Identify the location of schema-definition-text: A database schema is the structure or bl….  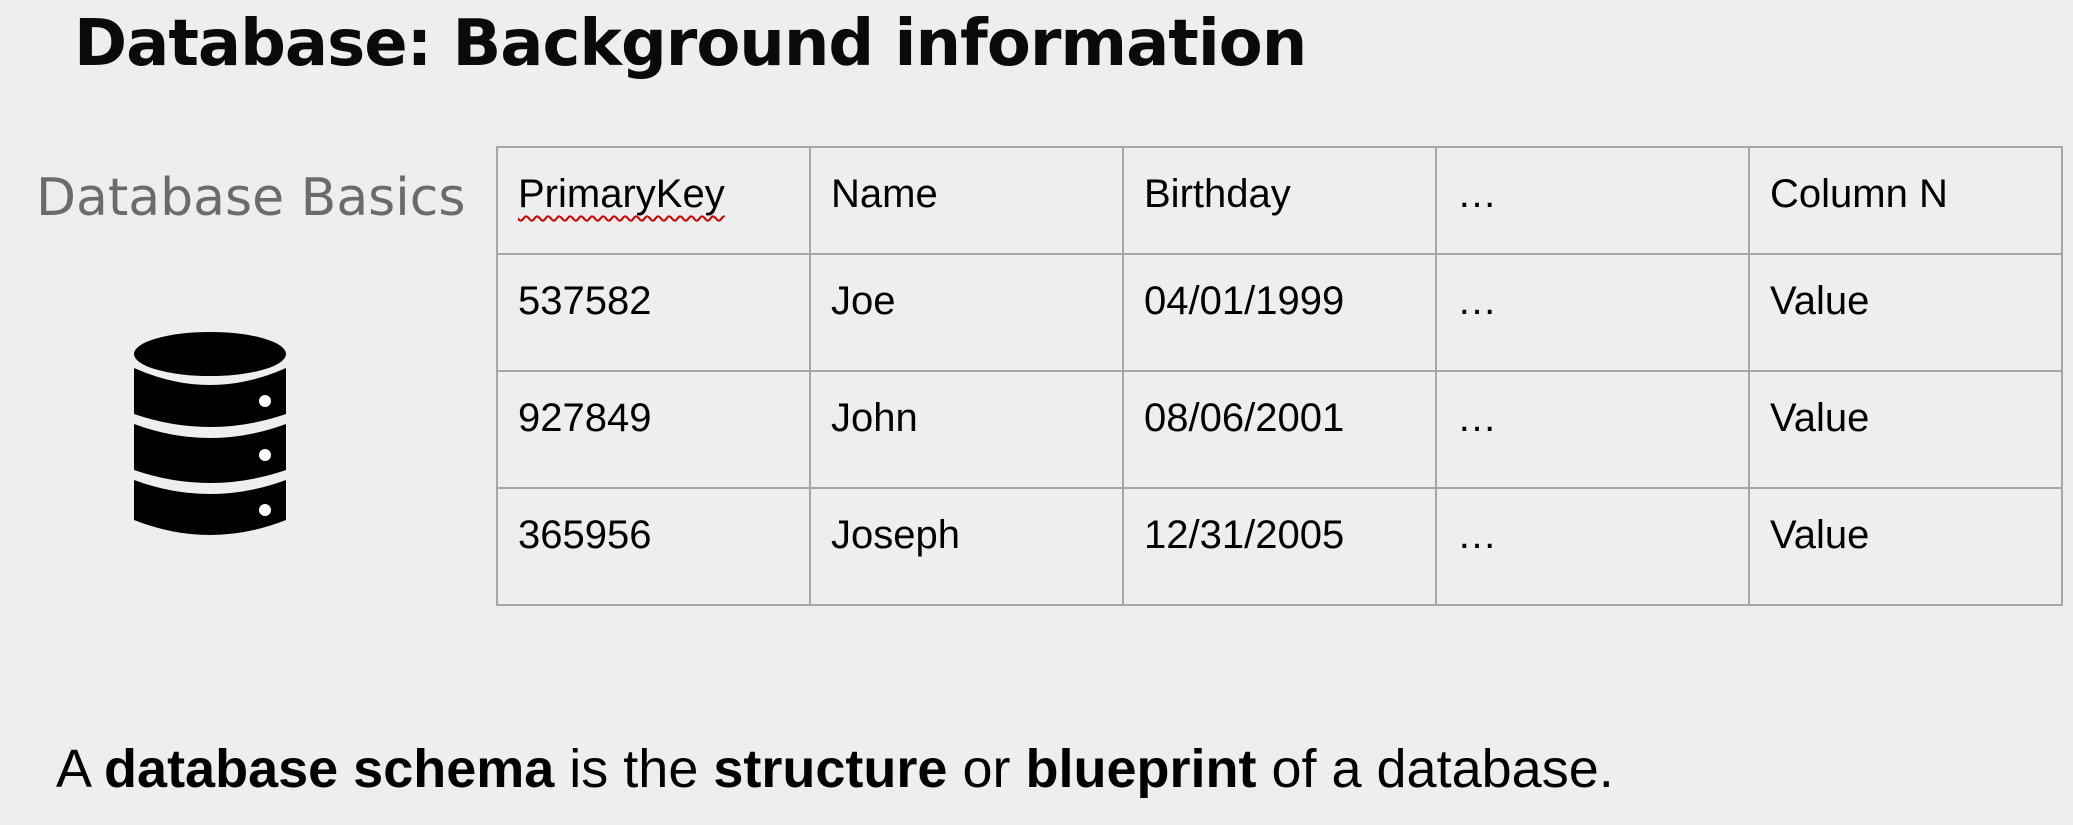
(835, 769).